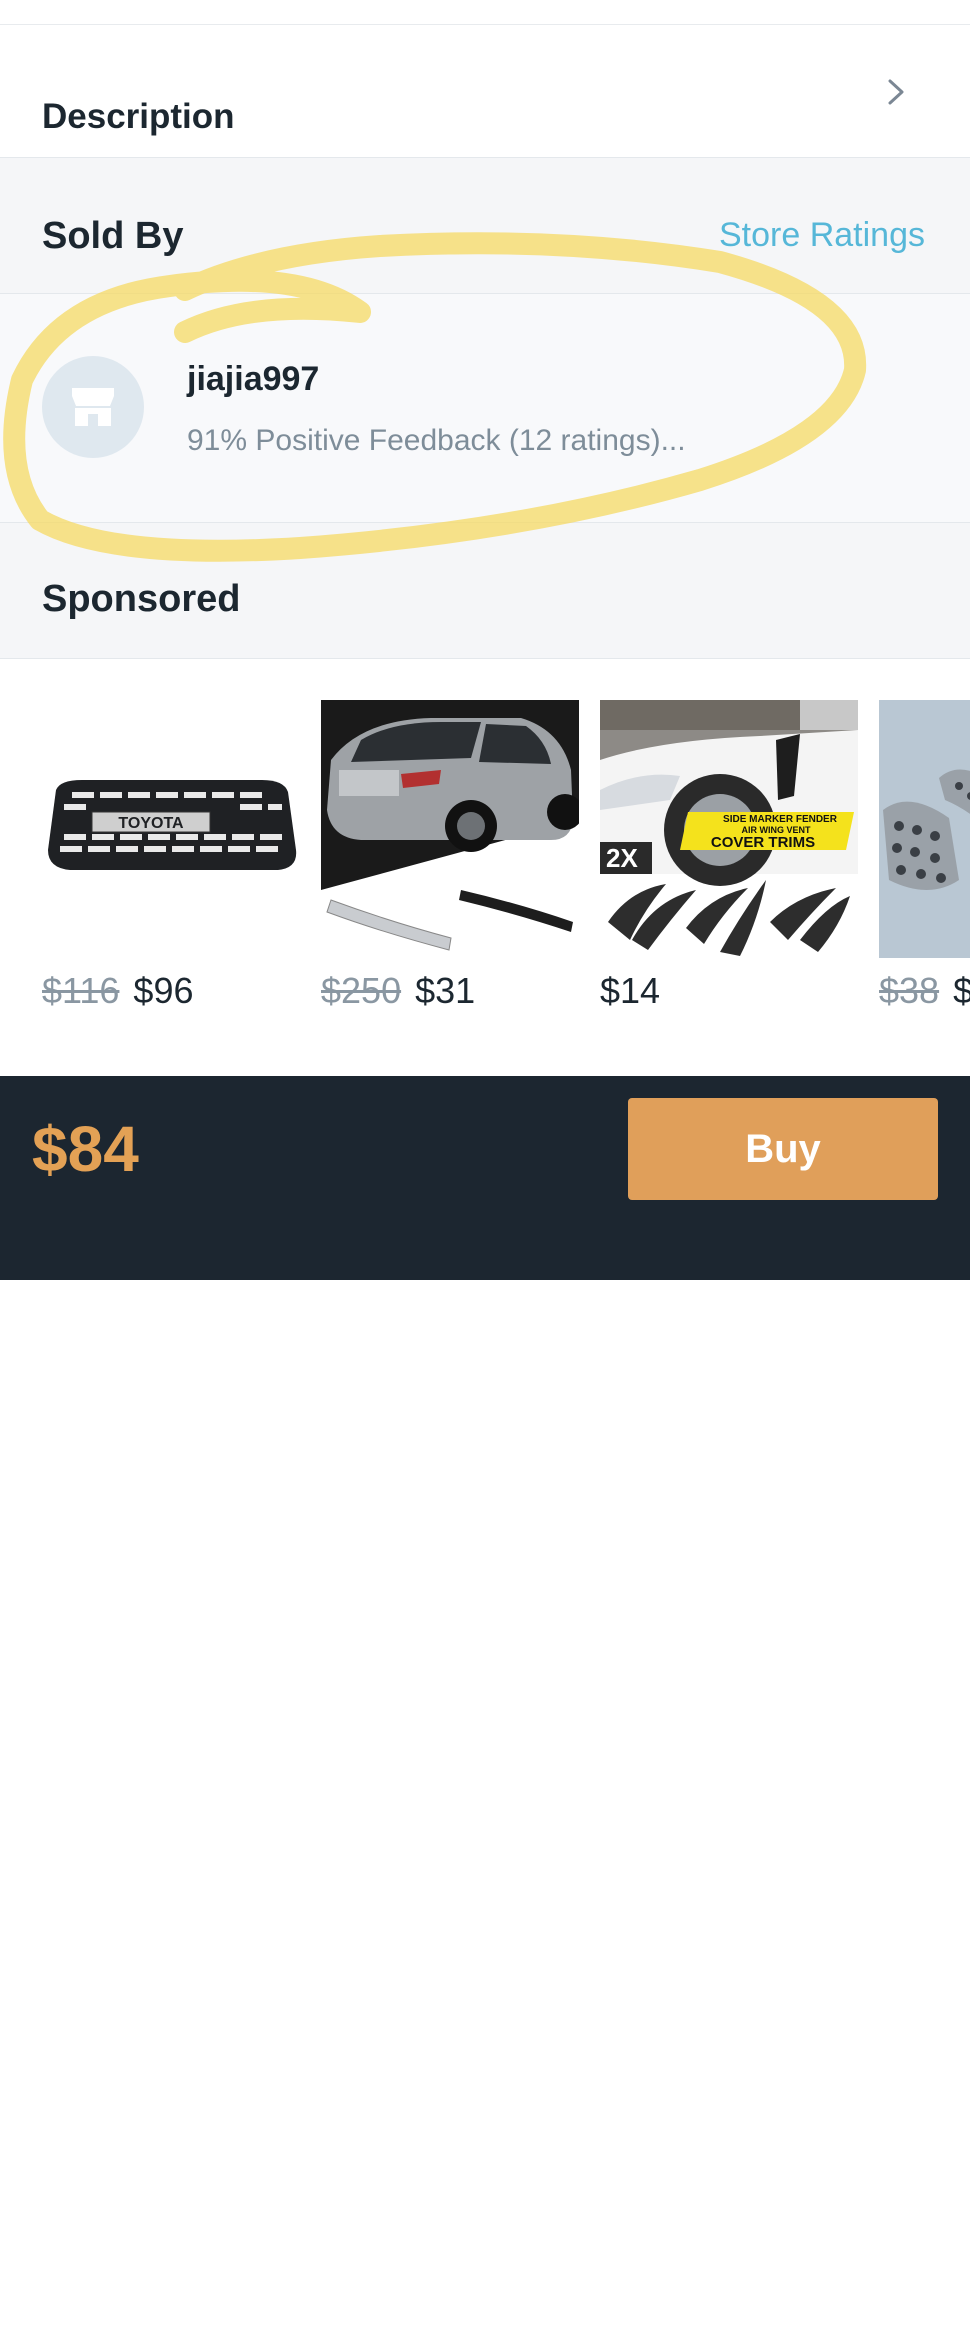  Describe the element at coordinates (896, 92) in the screenshot. I see `chevron-right-icon` at that location.